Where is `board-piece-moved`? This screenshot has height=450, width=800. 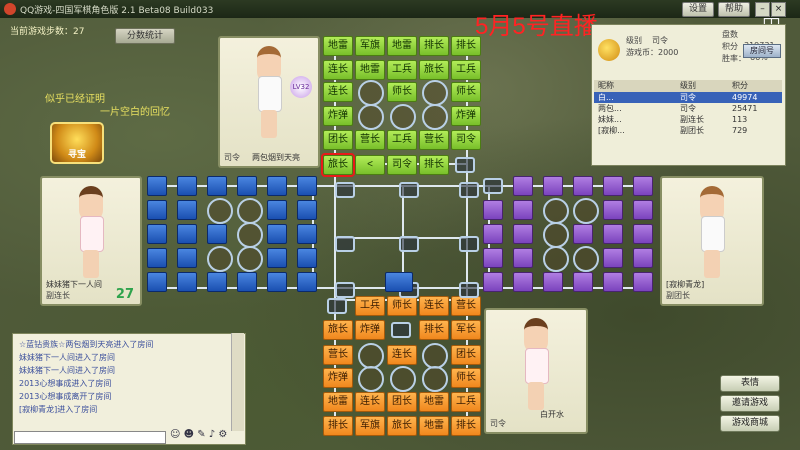
board-piece-moved is located at coordinates (399, 282).